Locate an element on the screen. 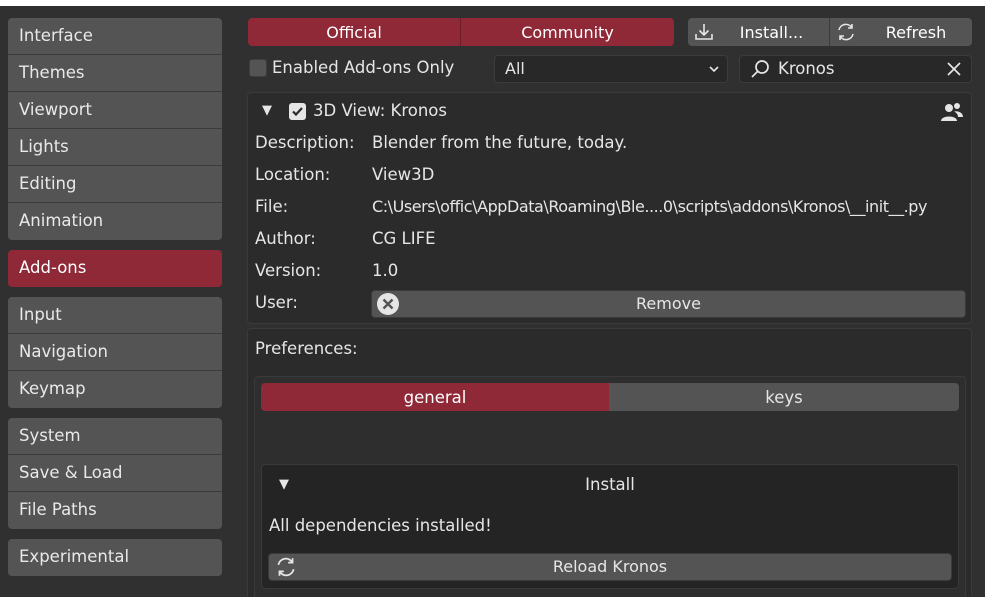 Image resolution: width=985 pixels, height=597 pixels. window-top-edge is located at coordinates (492, 3).